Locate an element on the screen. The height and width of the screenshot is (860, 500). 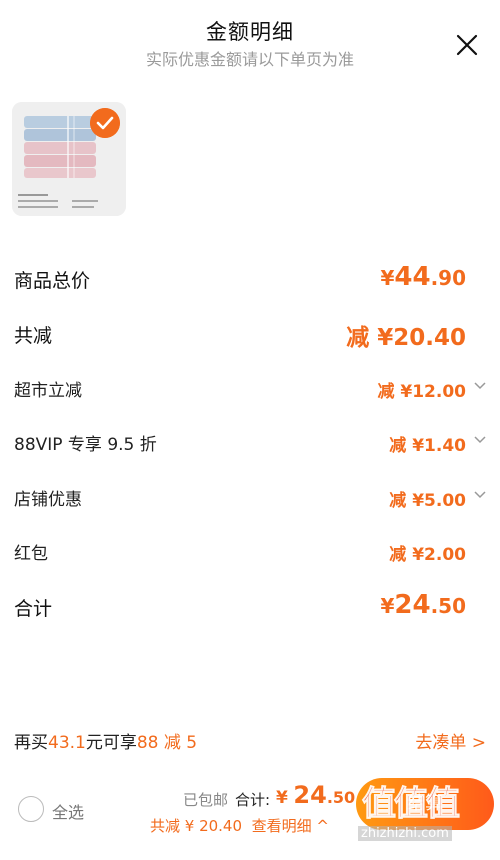
modal-header: 金额明细 实际优惠金额请以下单页为准 is located at coordinates (250, 40).